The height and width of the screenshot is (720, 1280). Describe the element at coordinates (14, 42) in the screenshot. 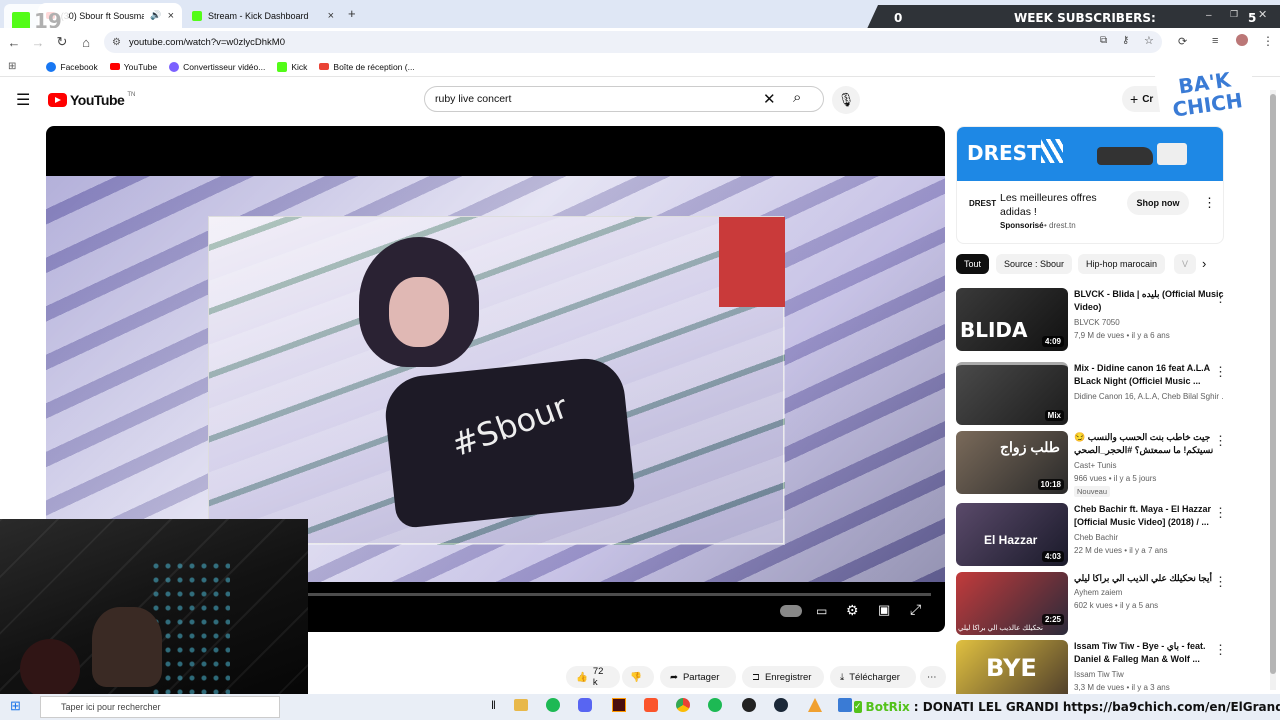

I see `back-arrow-icon: ←` at that location.